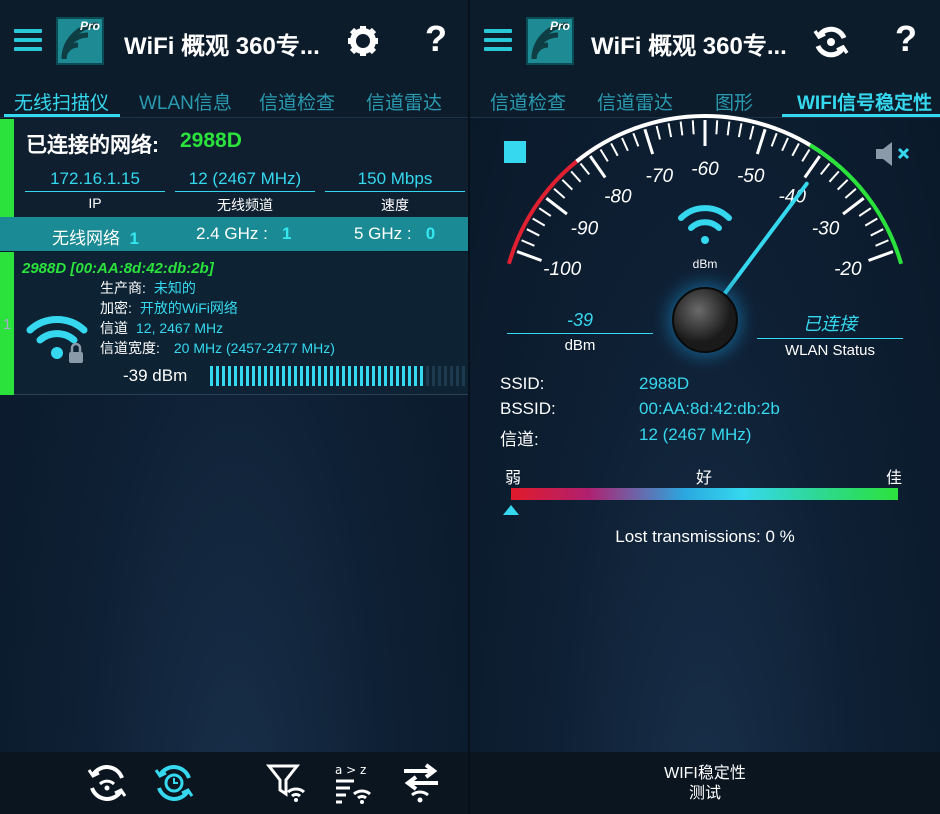 The width and height of the screenshot is (940, 814). Describe the element at coordinates (664, 383) in the screenshot. I see `ssid-value: 2988D` at that location.